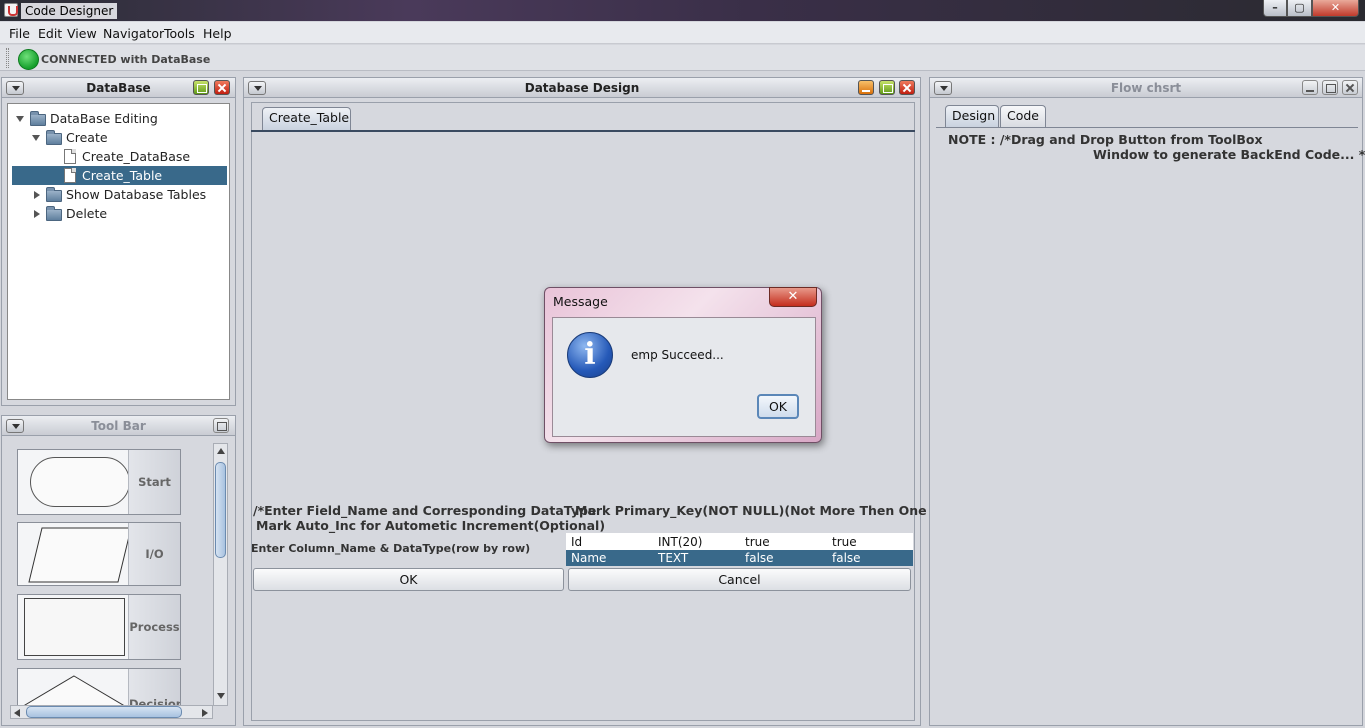  I want to click on tree-node-label: Create, so click(87, 137).